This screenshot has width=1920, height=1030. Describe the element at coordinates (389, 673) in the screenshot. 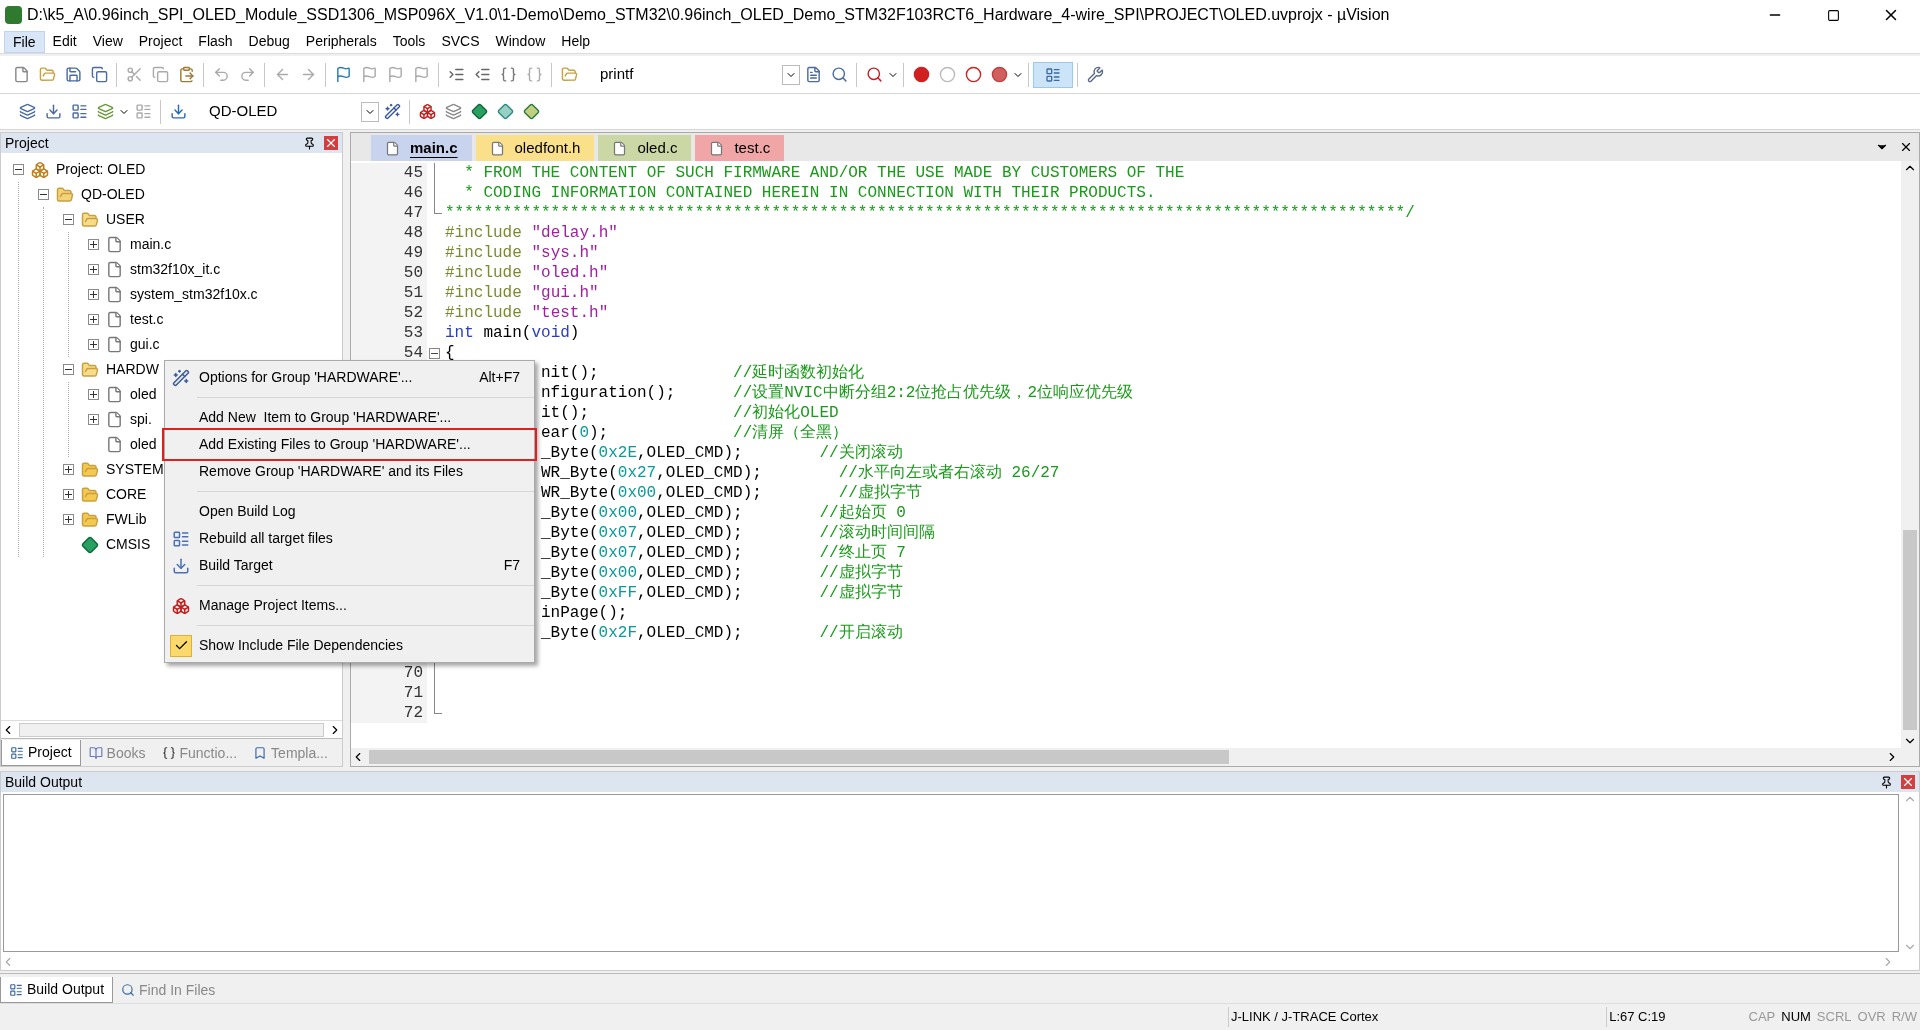

I see `line-number: 70` at that location.